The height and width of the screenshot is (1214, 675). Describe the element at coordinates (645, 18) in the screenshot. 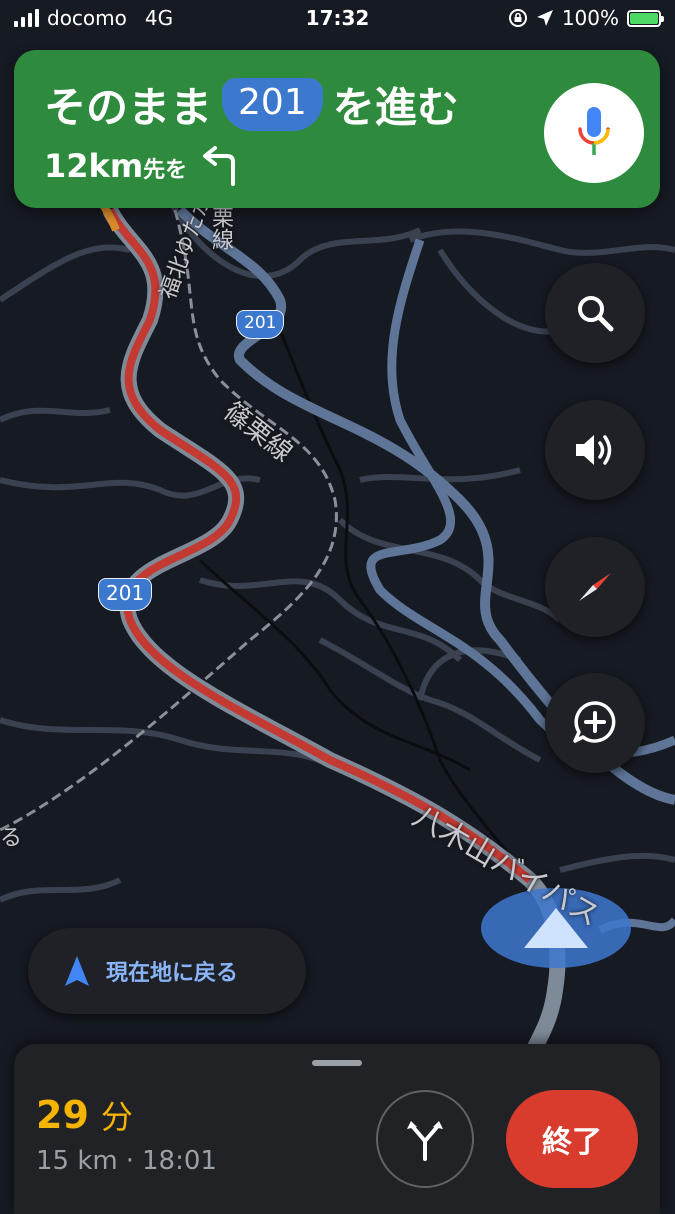

I see `battery-charging-icon` at that location.